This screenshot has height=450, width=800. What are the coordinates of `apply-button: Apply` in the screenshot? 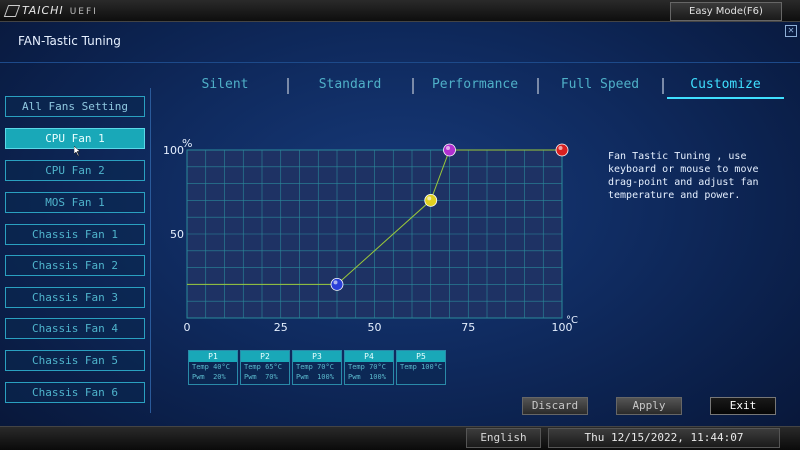 It's located at (649, 406).